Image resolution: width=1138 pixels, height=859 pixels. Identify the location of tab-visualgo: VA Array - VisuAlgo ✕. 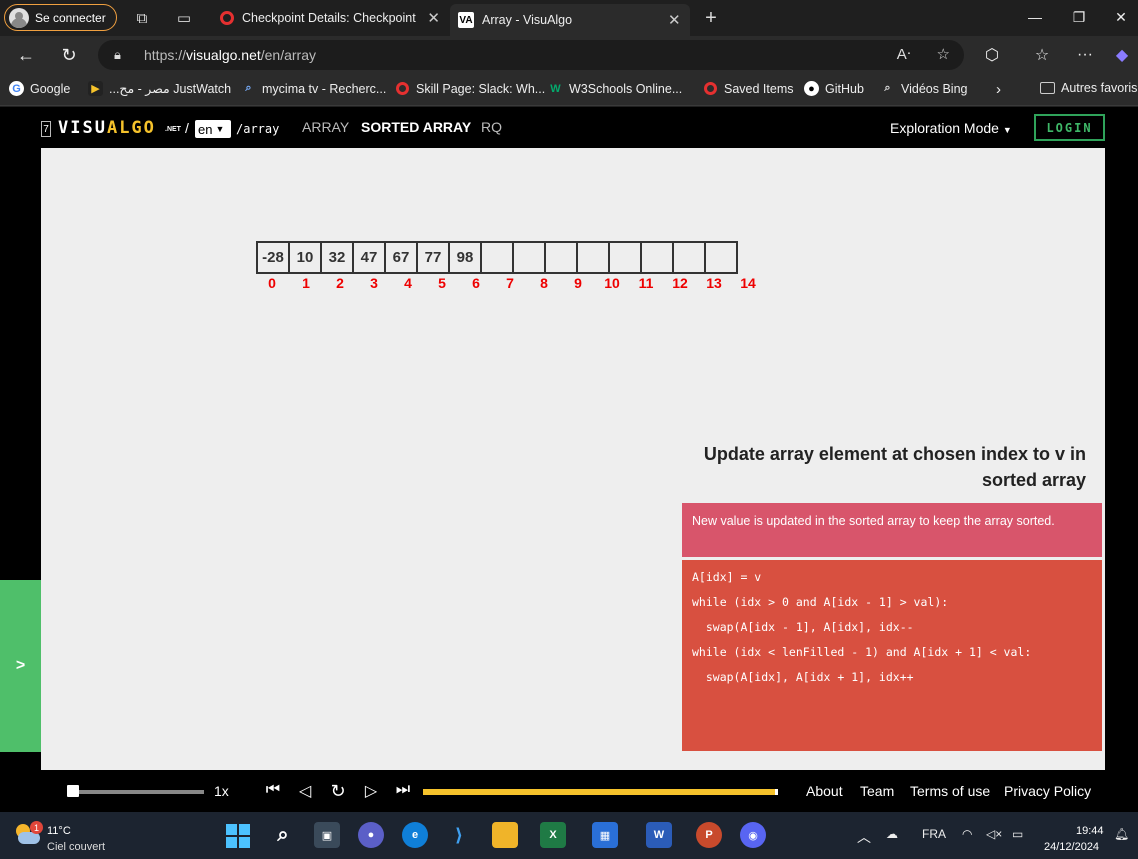
(570, 20).